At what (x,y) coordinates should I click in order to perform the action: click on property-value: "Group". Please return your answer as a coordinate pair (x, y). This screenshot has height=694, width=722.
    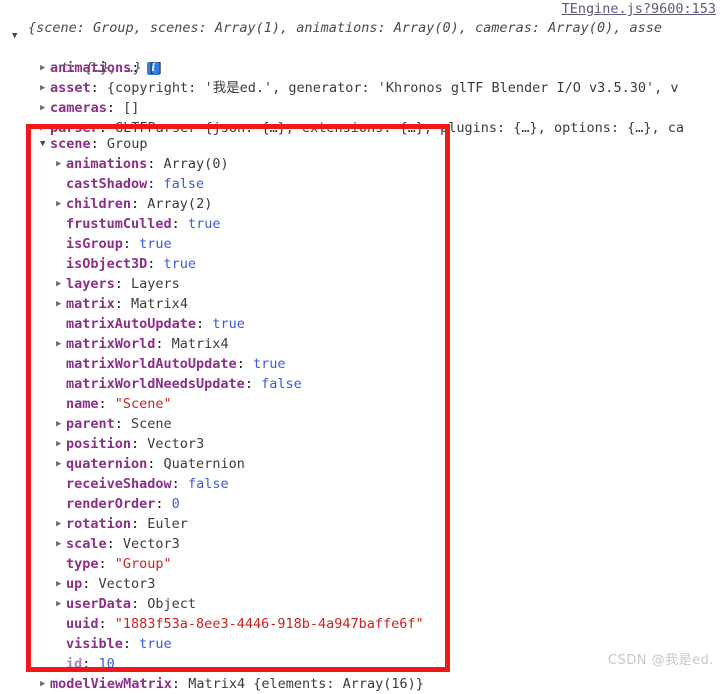
    Looking at the image, I should click on (143, 564).